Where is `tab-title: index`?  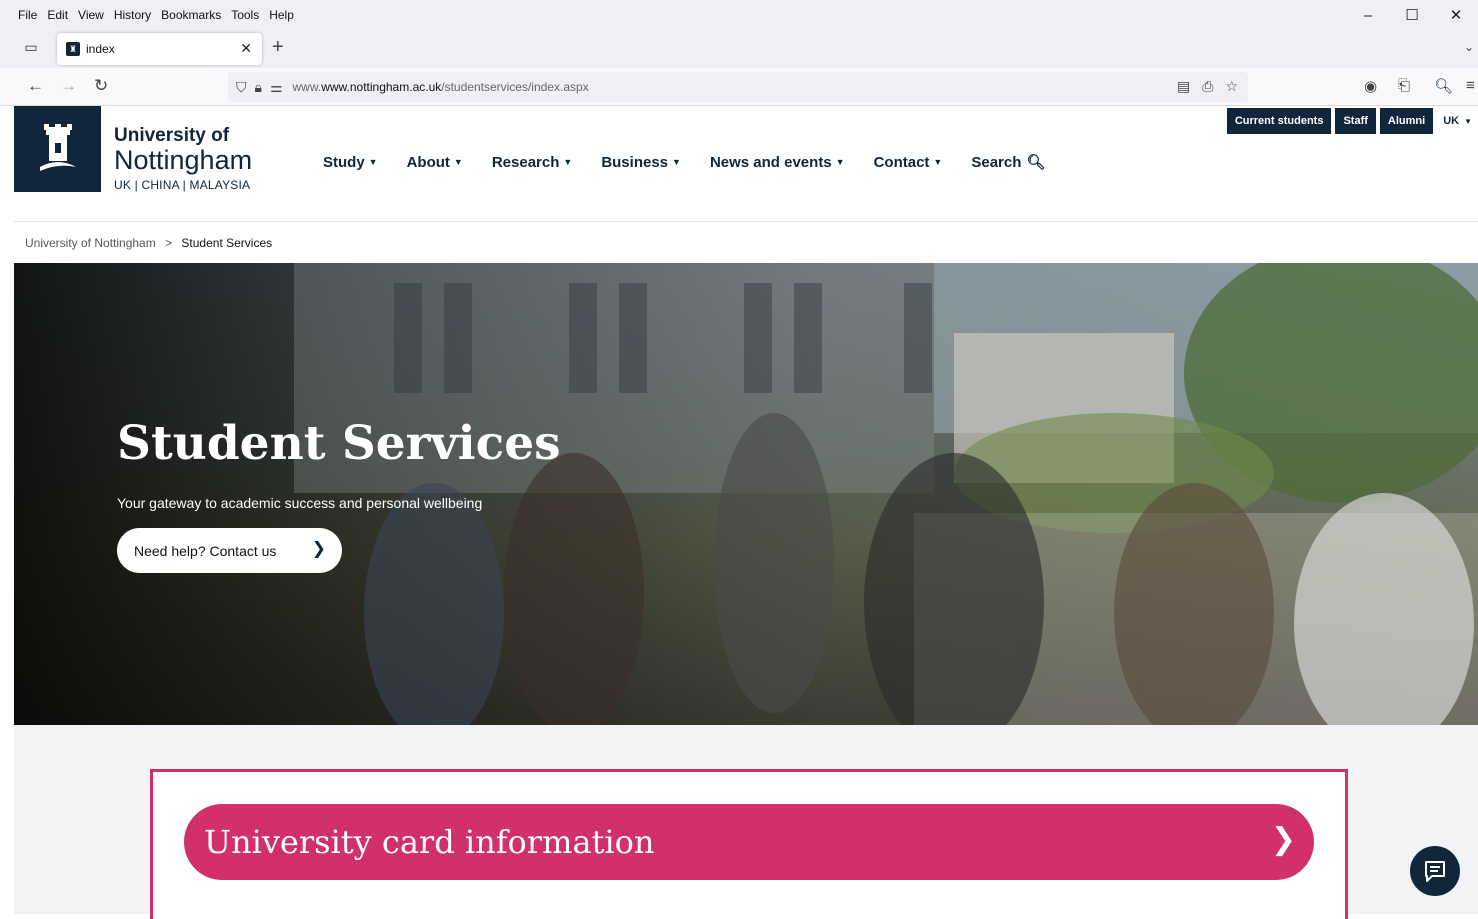
tab-title: index is located at coordinates (100, 49).